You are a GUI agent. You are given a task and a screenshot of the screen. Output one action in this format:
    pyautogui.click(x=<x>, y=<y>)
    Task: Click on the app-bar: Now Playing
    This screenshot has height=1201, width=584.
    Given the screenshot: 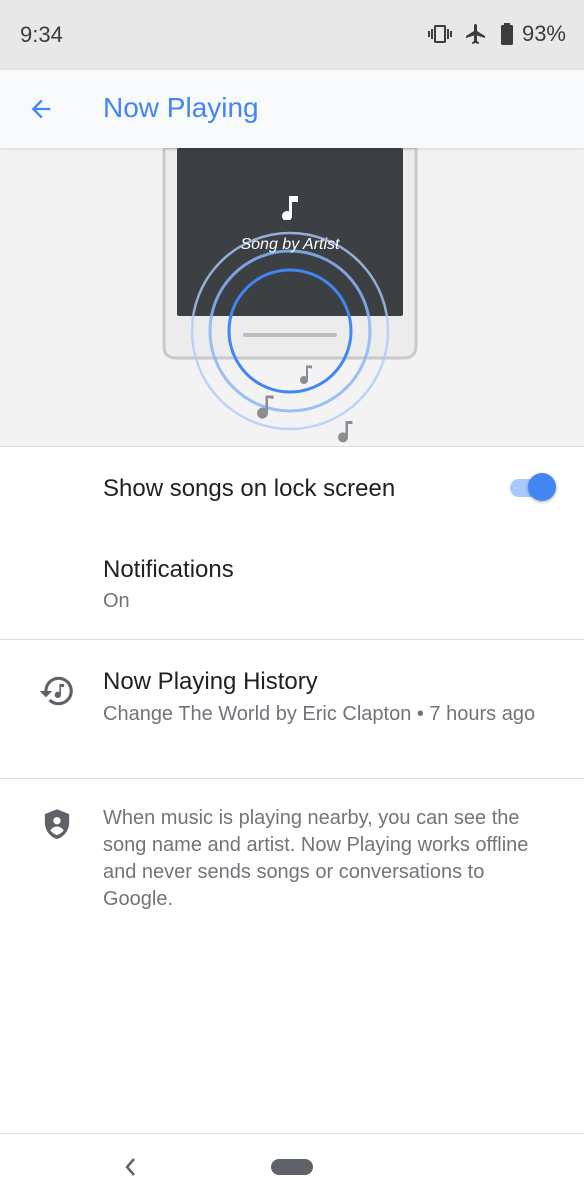 What is the action you would take?
    pyautogui.click(x=292, y=109)
    